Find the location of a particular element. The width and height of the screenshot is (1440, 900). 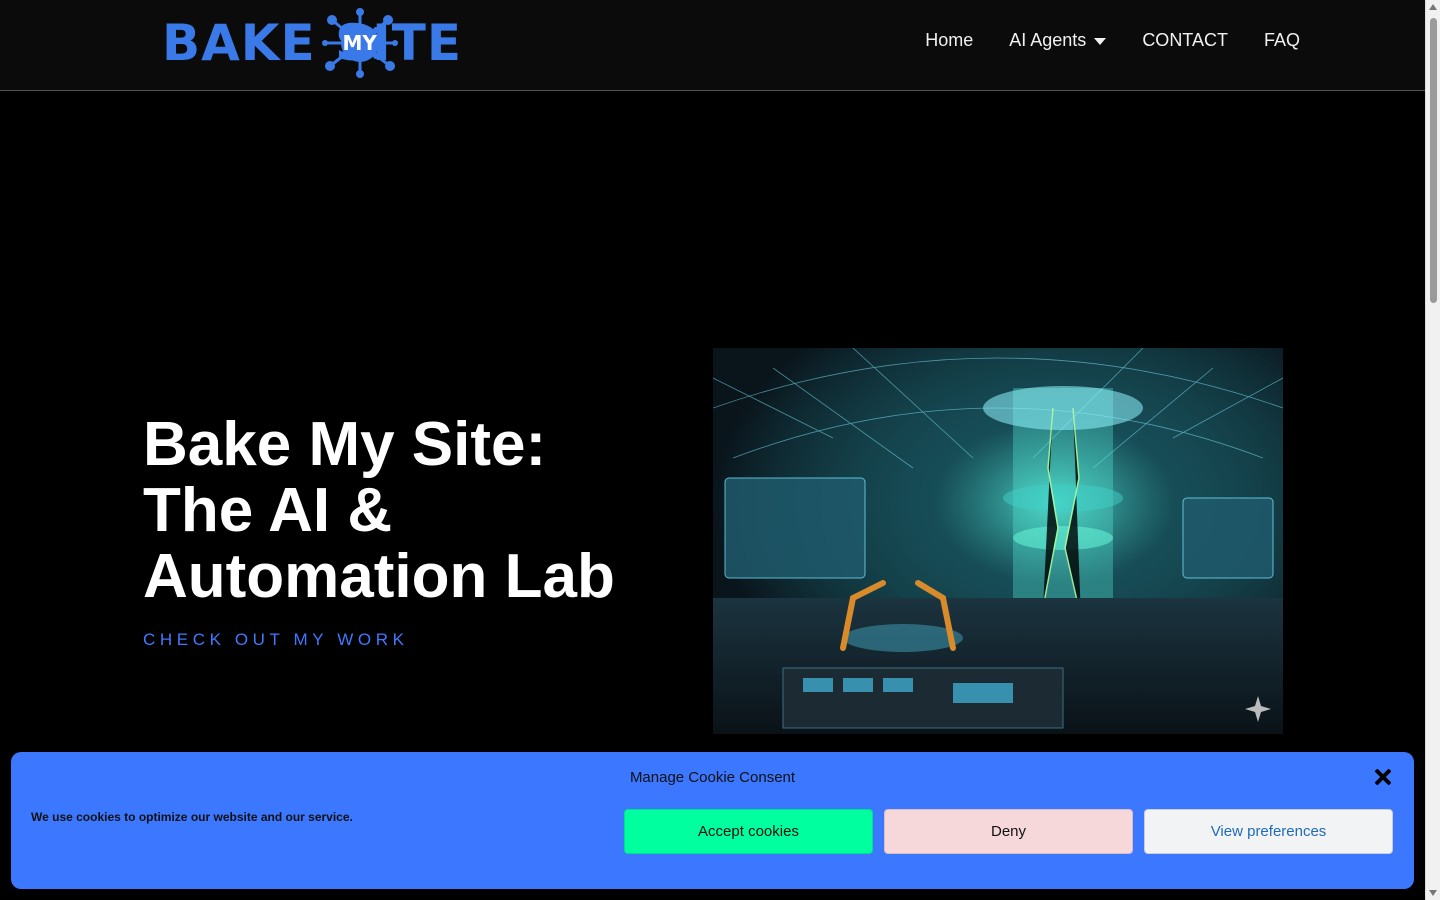

scroll-down-arrow-icon is located at coordinates (1433, 893).